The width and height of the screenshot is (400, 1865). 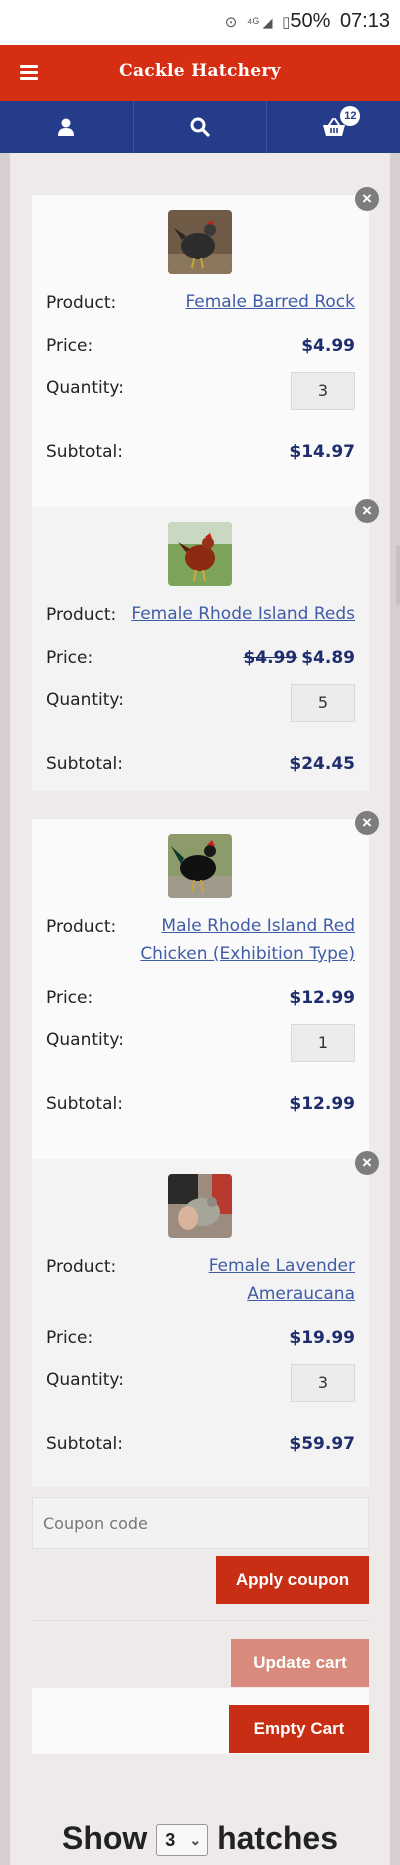 I want to click on show-prefix: Show, so click(x=104, y=1838).